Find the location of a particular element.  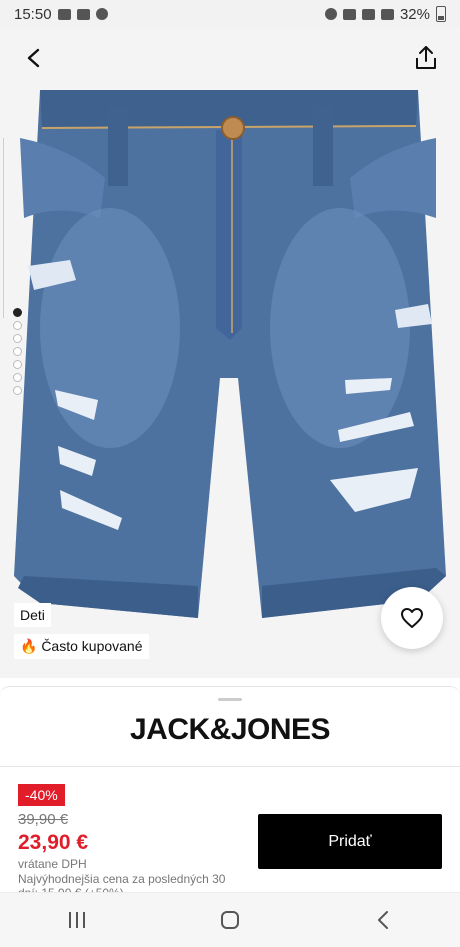

alarm-icon is located at coordinates (101, 14).